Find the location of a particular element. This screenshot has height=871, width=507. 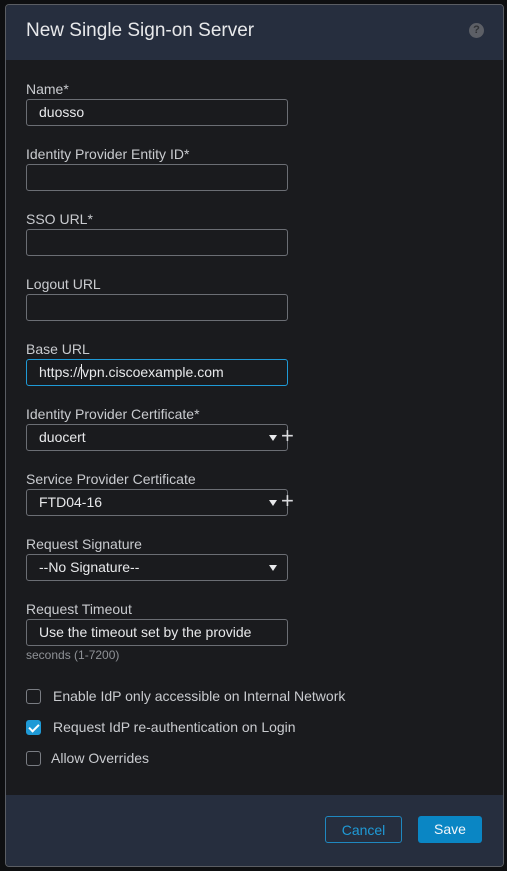

request-timeout-hint: seconds (1-7200) is located at coordinates (73, 655).